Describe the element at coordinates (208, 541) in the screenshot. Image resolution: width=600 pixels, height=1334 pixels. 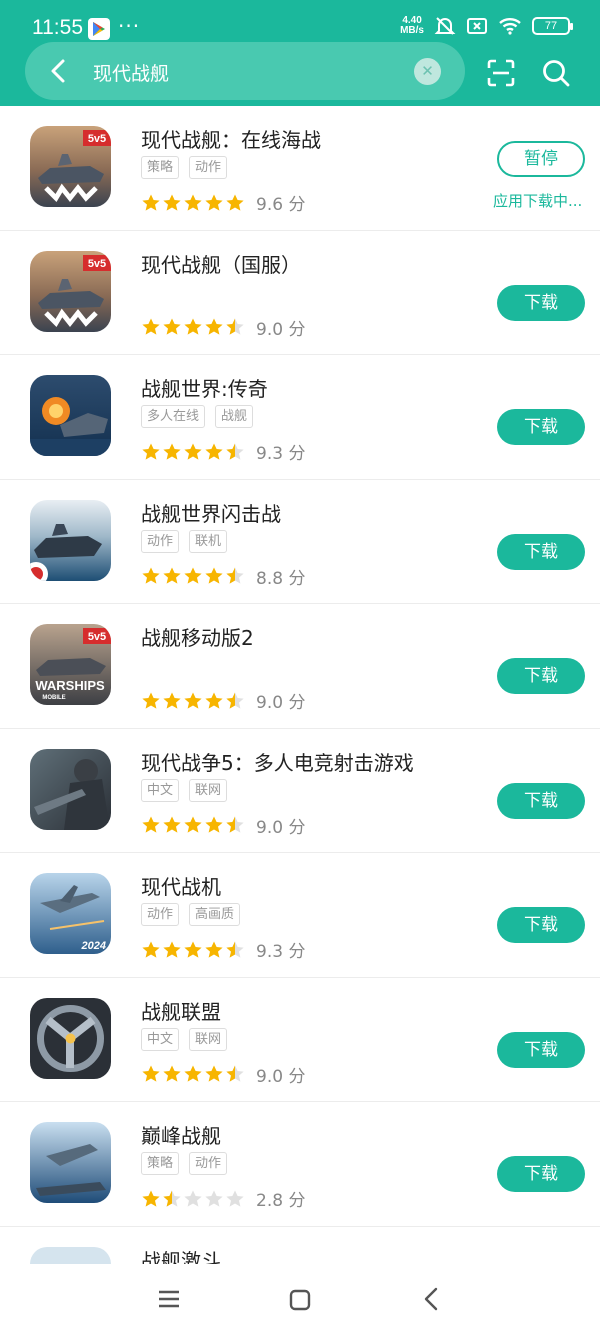
I see `tag-chip: 联机` at that location.